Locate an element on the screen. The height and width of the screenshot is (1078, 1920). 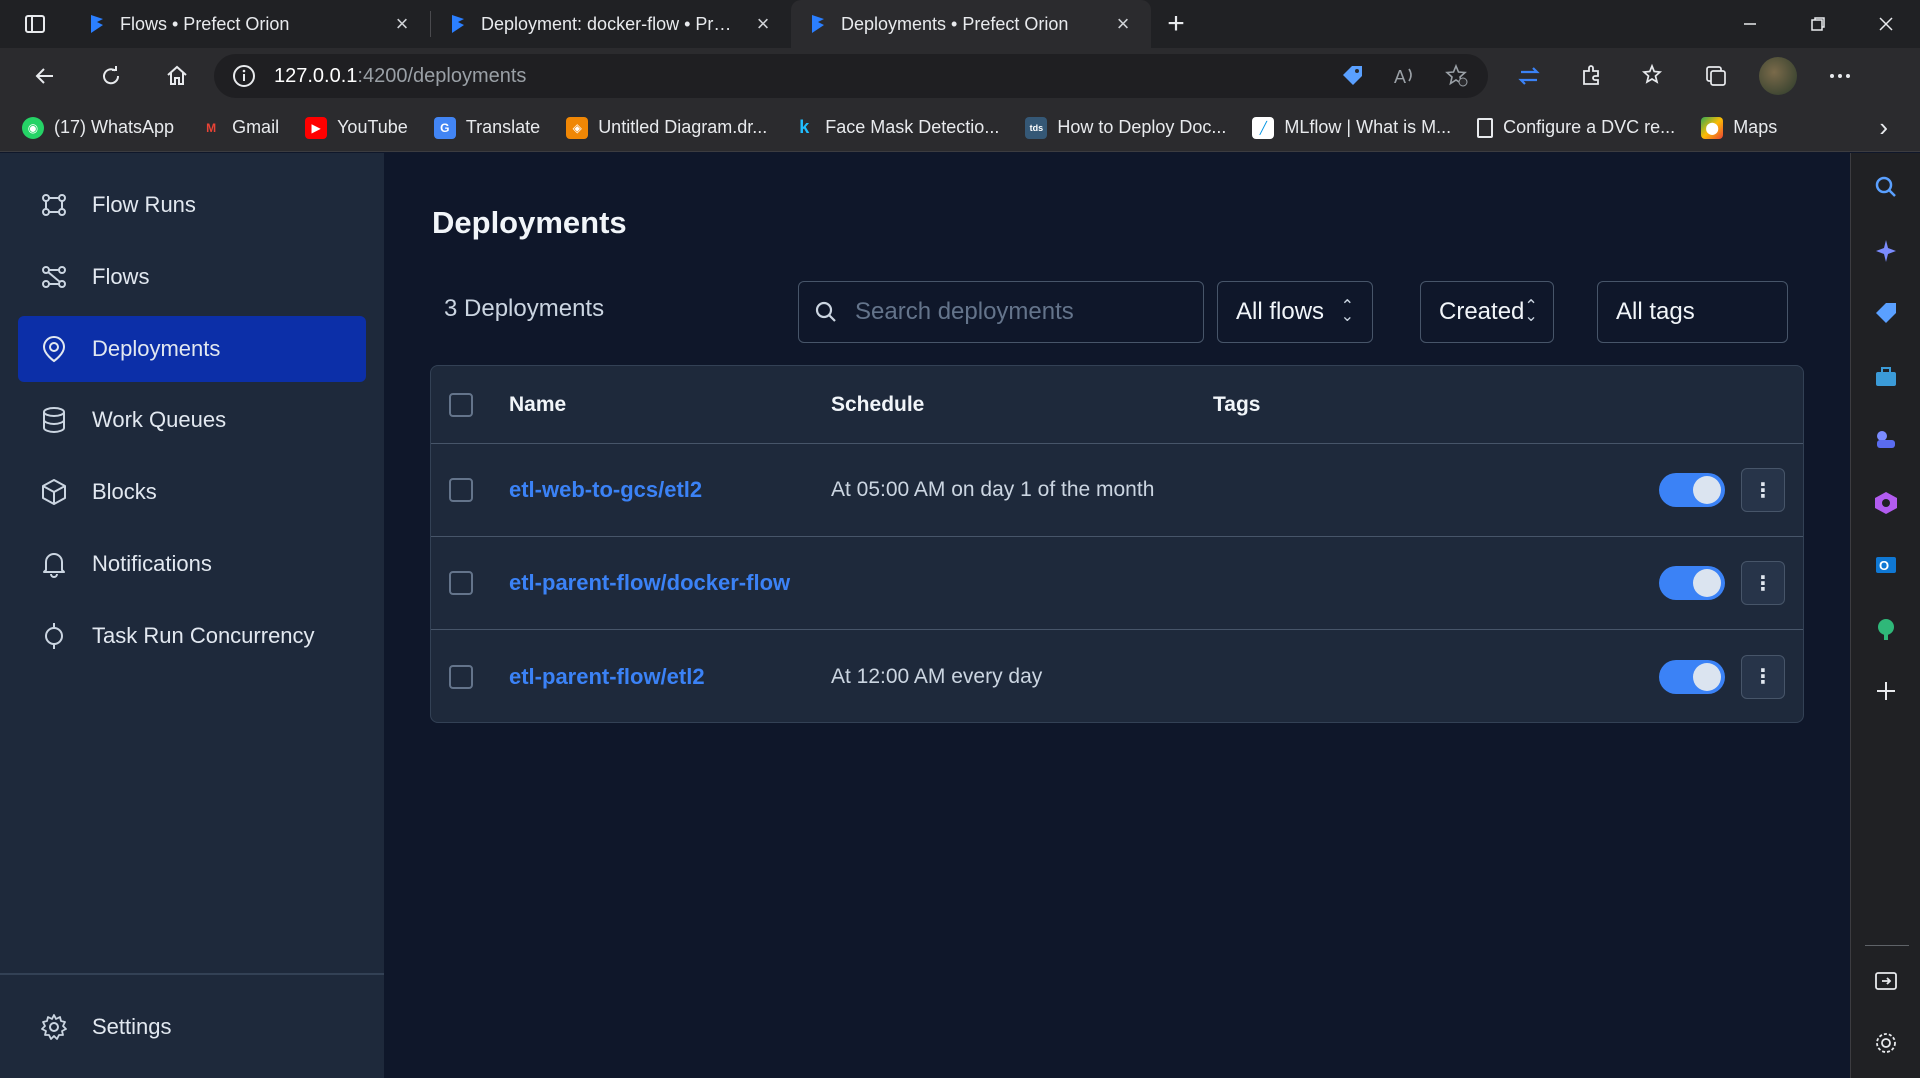
address-bar: 127.0.0.1:4200/deployments A is located at coordinates (851, 76).